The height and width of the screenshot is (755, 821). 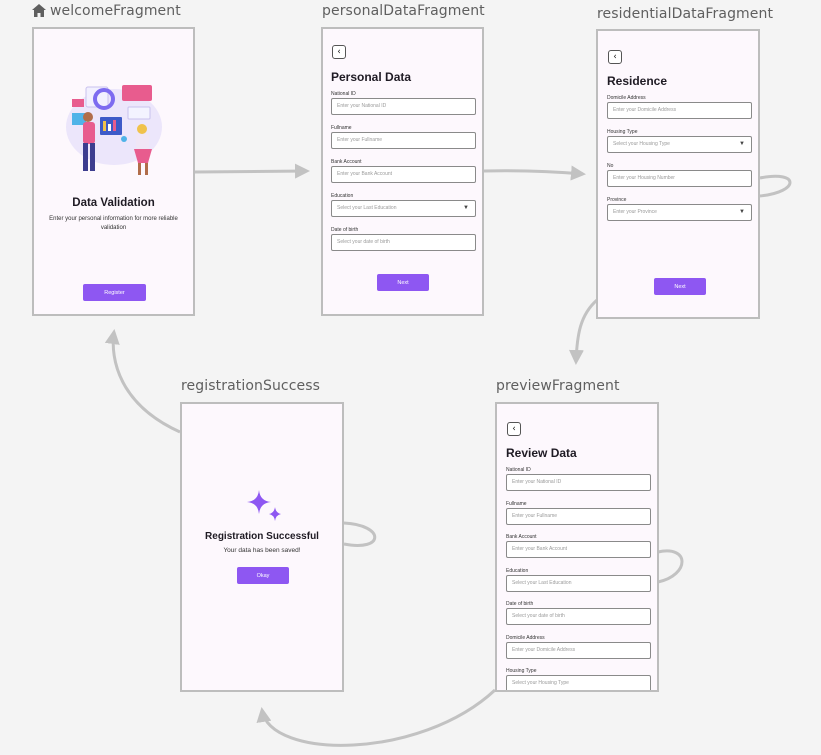 What do you see at coordinates (252, 171) in the screenshot?
I see `edge-welcome-to-personal` at bounding box center [252, 171].